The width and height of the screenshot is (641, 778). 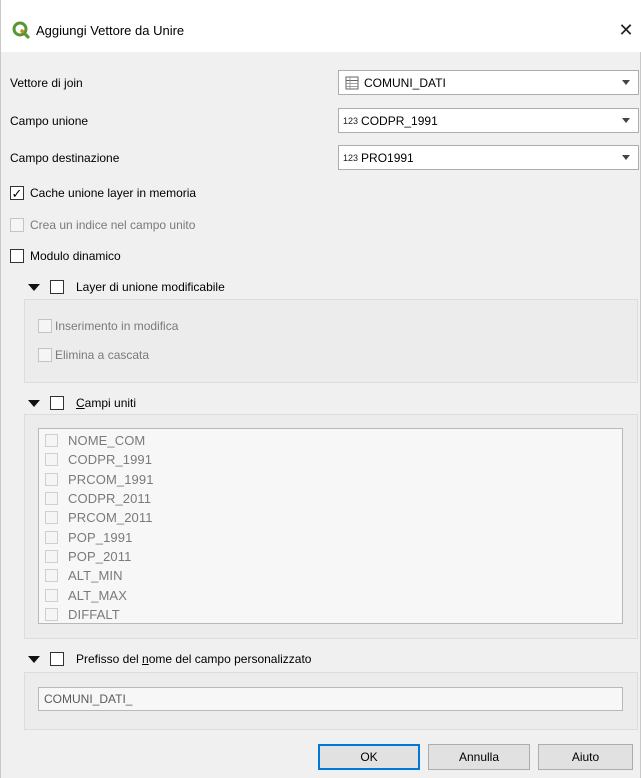 I want to click on window-title: Aggiungi Vettore da Unire, so click(x=110, y=30).